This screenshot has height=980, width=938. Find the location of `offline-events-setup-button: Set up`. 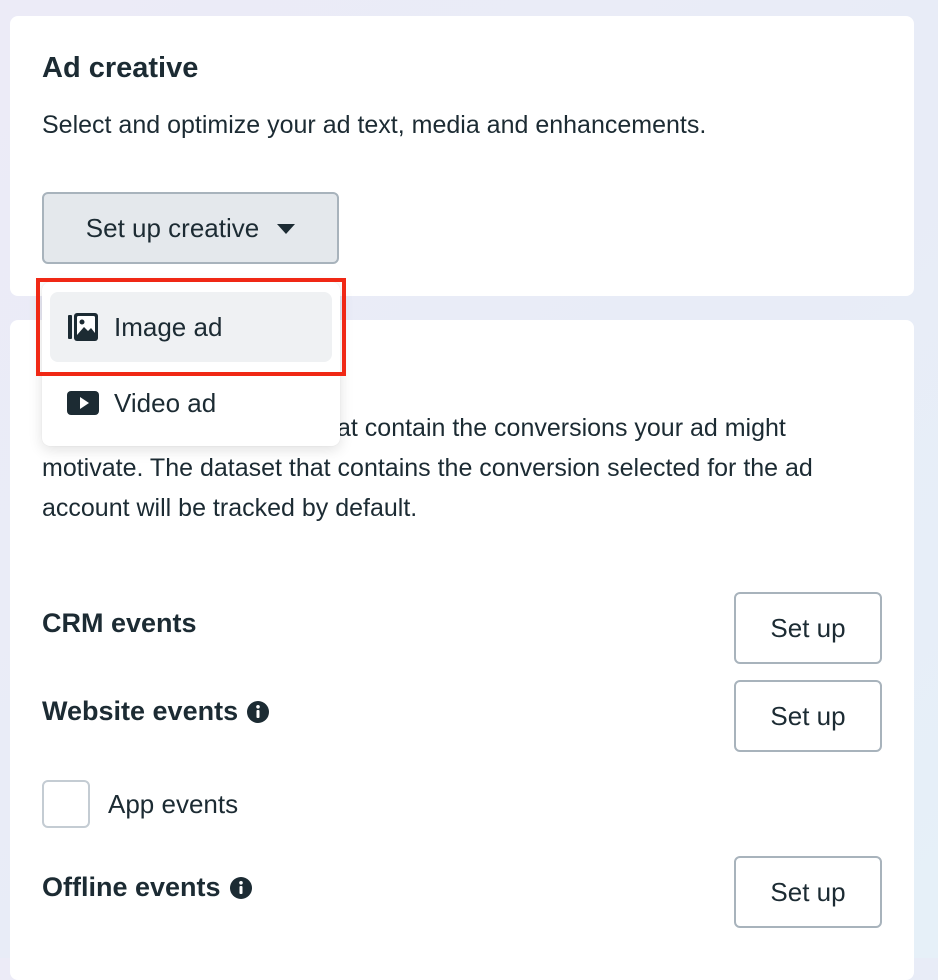

offline-events-setup-button: Set up is located at coordinates (808, 892).